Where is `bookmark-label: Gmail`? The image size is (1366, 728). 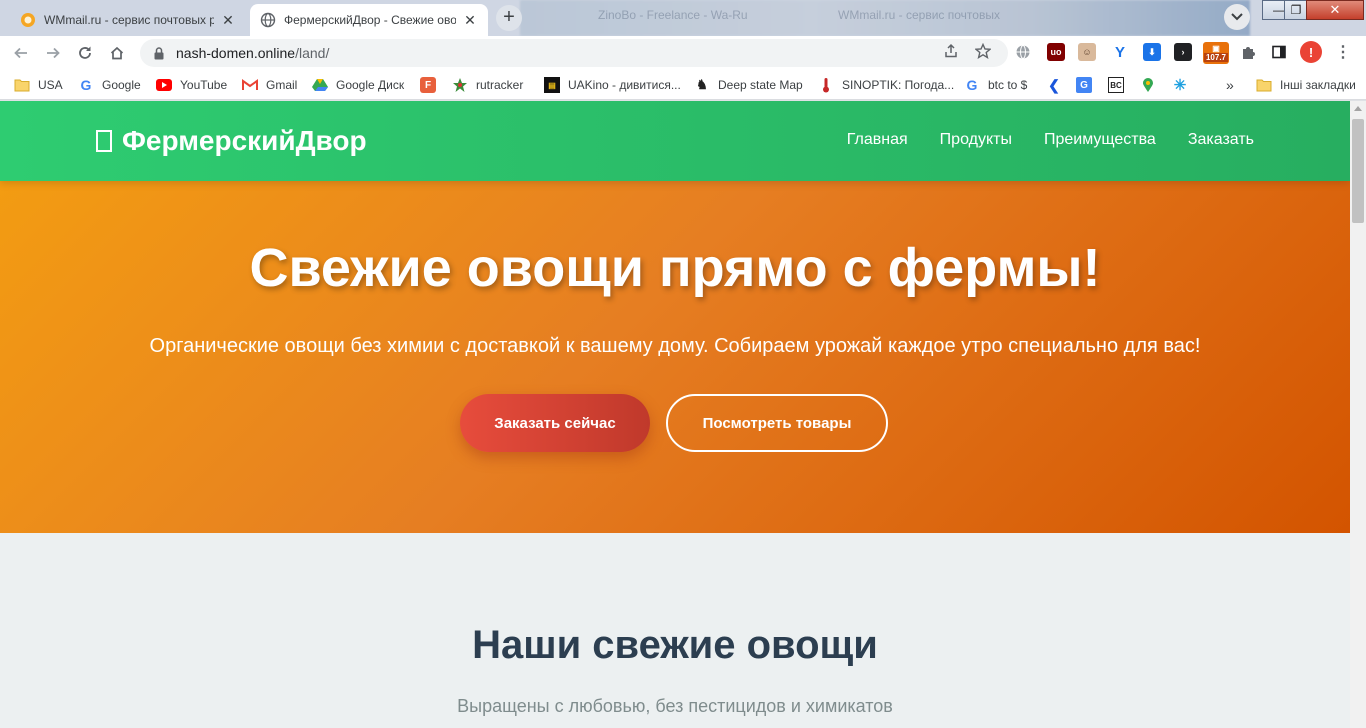
bookmark-label: Gmail is located at coordinates (282, 85).